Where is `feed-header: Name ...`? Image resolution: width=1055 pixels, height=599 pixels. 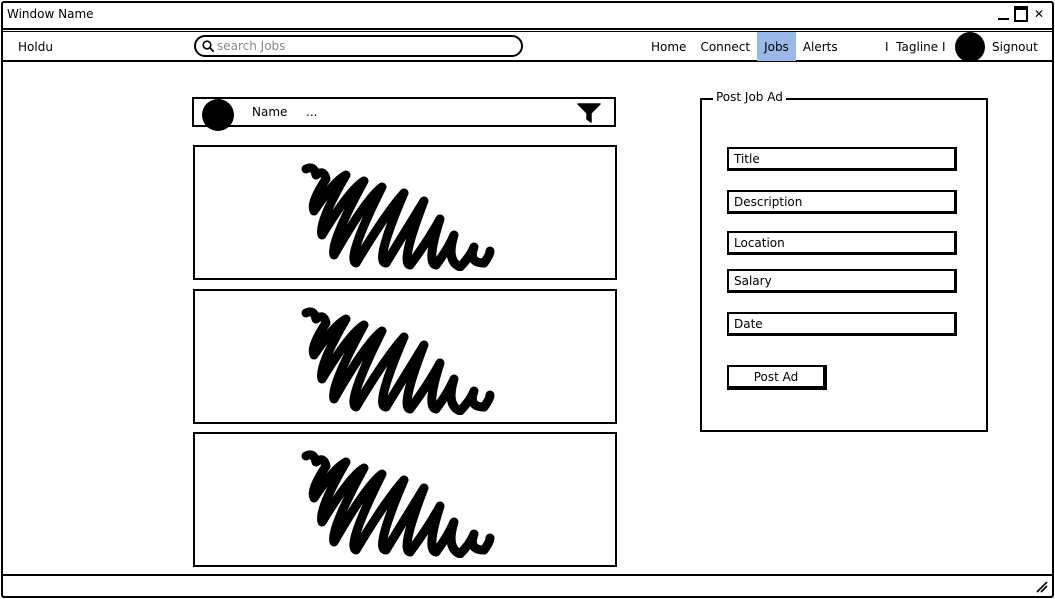 feed-header: Name ... is located at coordinates (404, 114).